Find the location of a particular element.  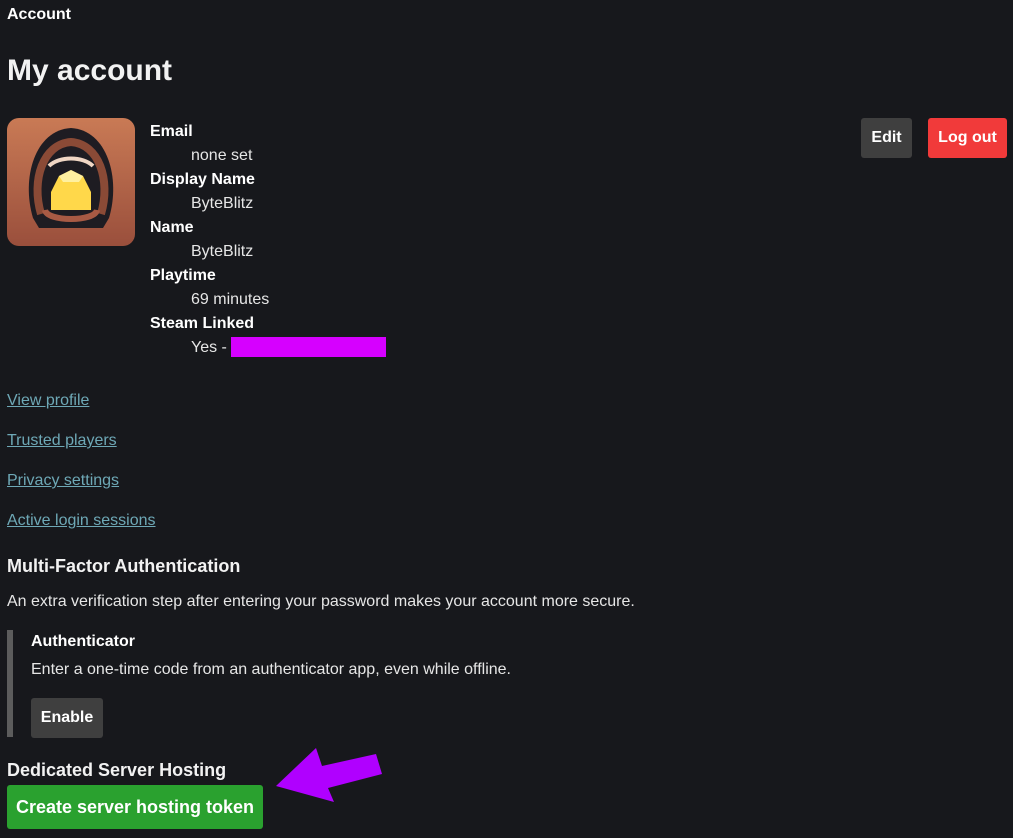

page-title: My account is located at coordinates (90, 70).